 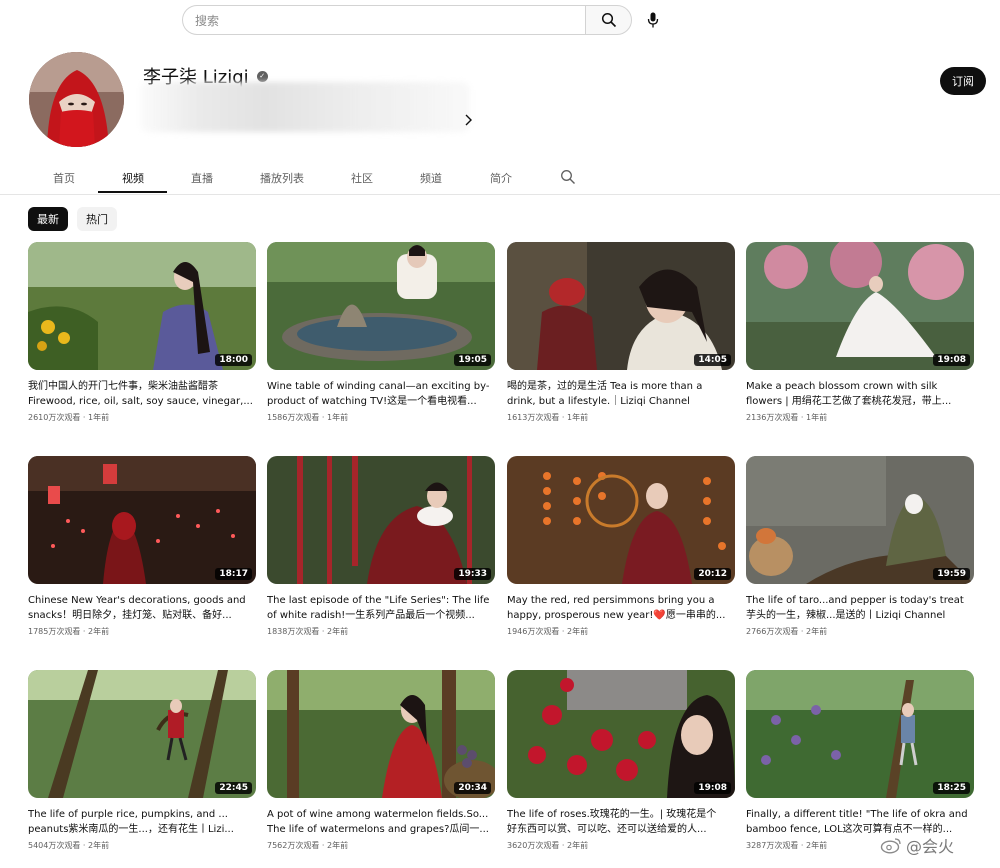 I want to click on video-duration: 18:17, so click(x=233, y=574).